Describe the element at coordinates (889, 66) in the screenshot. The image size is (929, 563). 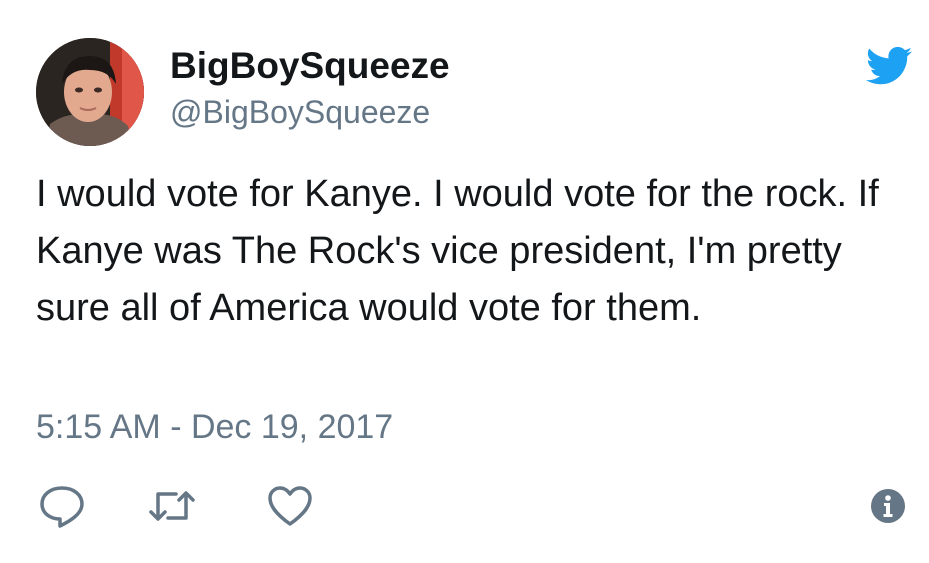
I see `twitter-bird-icon` at that location.